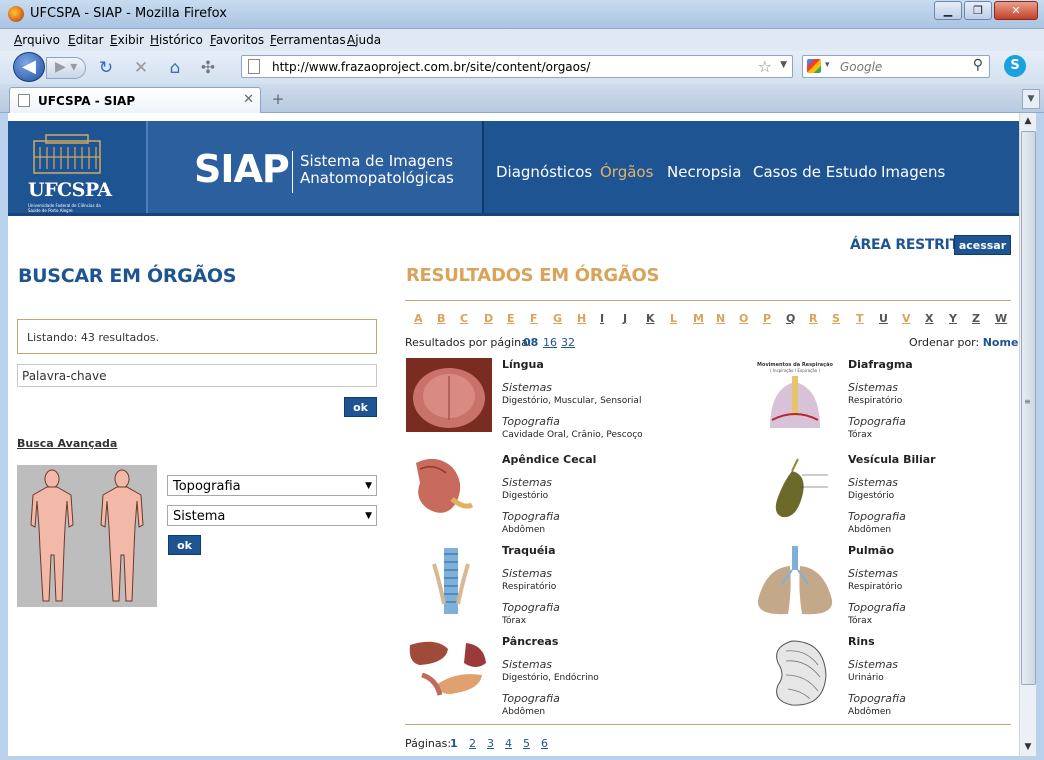 The height and width of the screenshot is (760, 1044). I want to click on alpha-letter-k: K, so click(650, 318).